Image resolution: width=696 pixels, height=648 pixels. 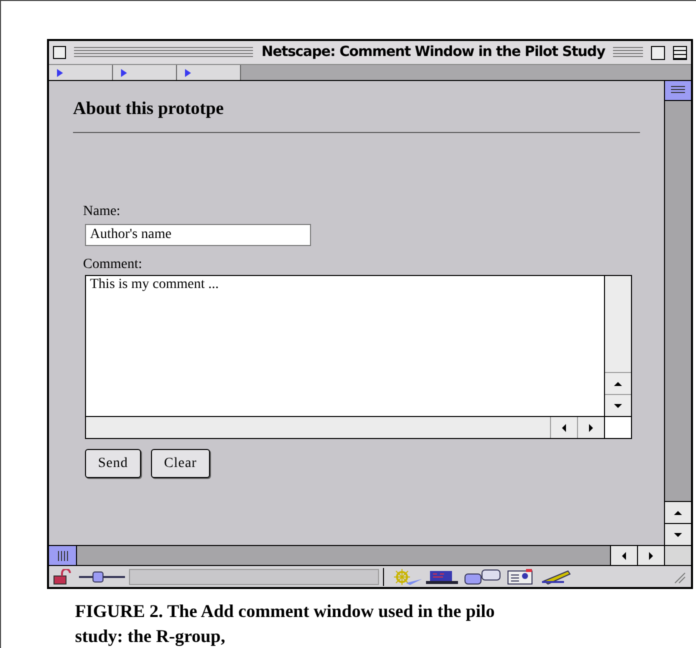 What do you see at coordinates (113, 463) in the screenshot?
I see `form-button: Send` at bounding box center [113, 463].